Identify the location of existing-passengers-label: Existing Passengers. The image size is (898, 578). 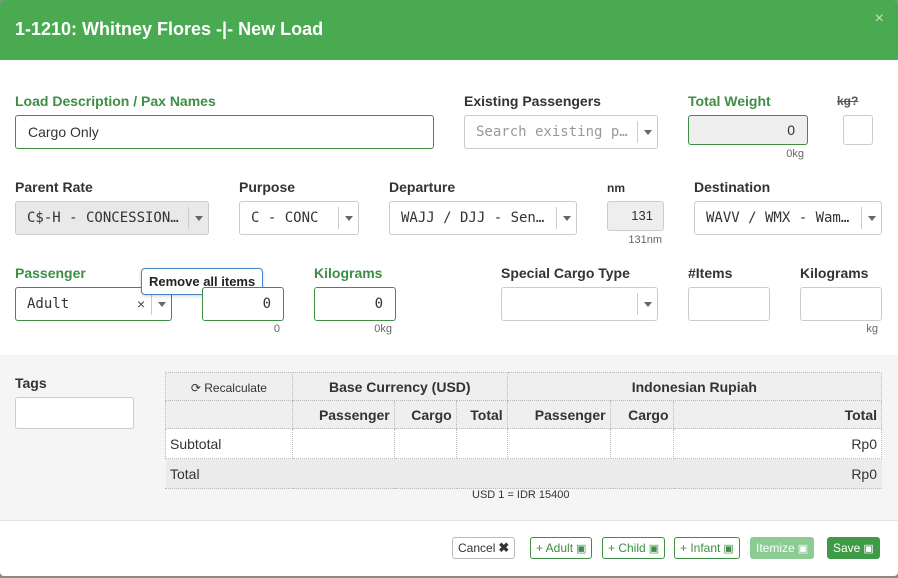
(532, 101).